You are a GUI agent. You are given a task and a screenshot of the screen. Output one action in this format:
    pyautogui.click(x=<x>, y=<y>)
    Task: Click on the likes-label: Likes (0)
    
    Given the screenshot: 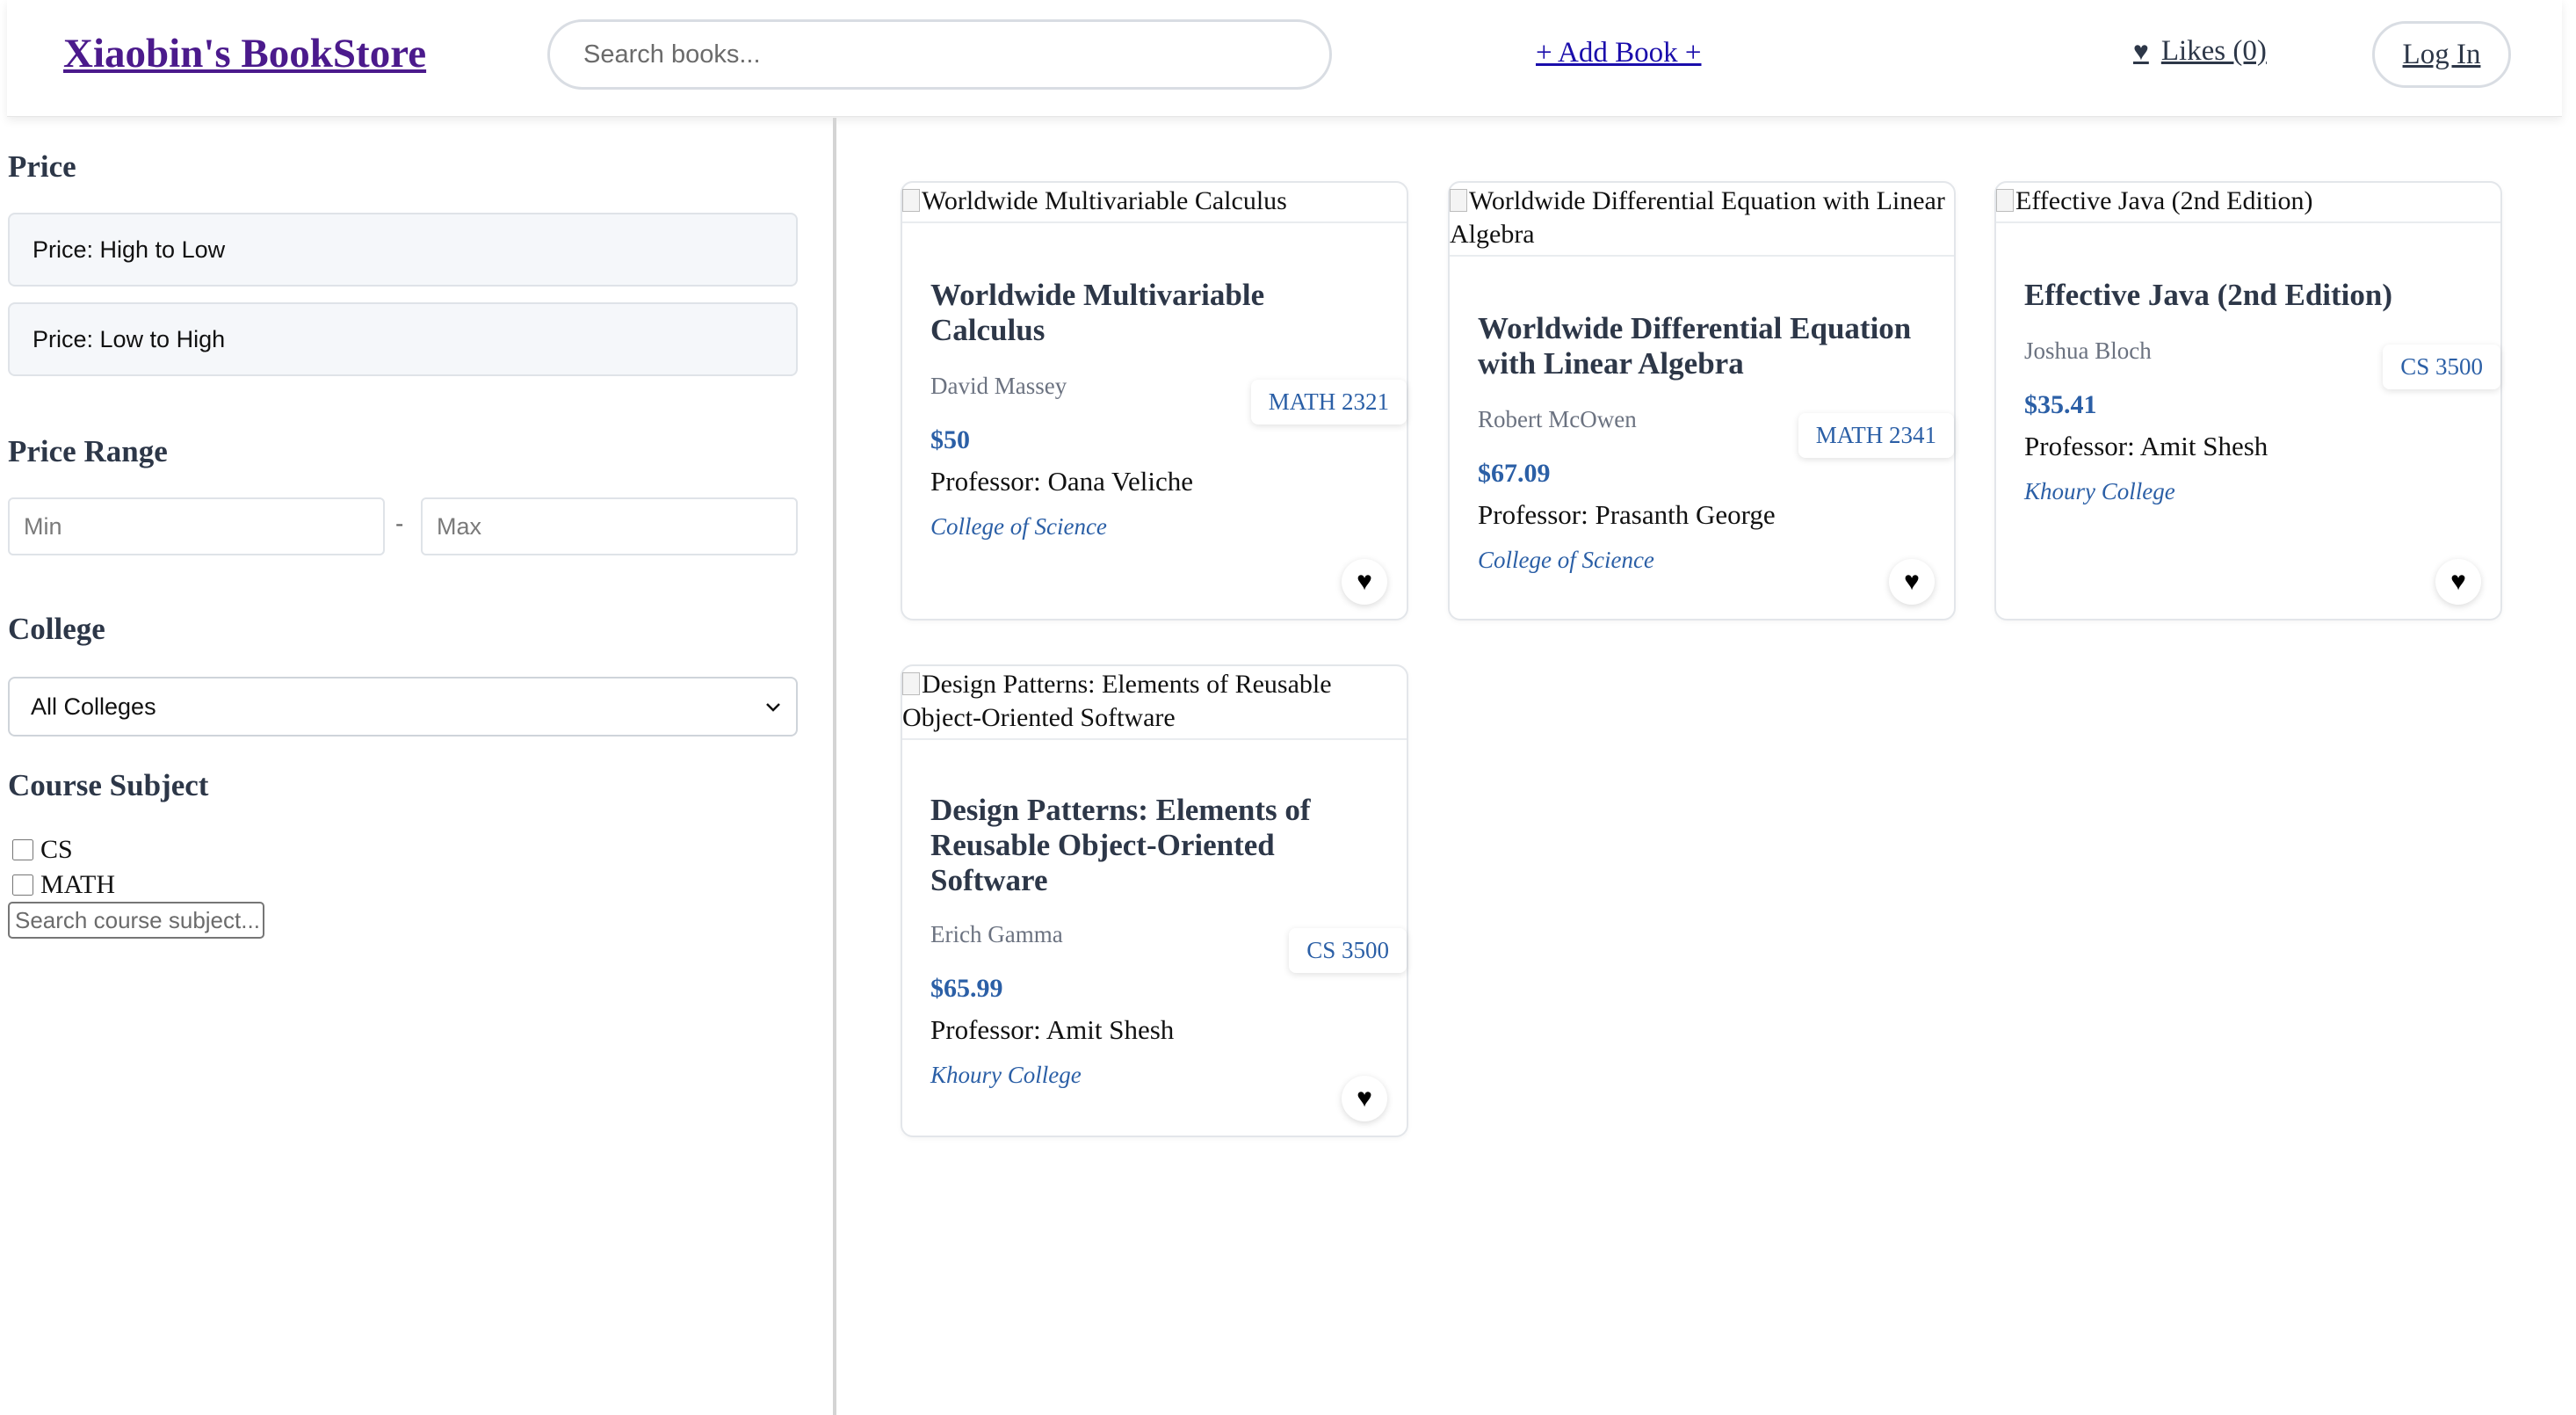 What is the action you would take?
    pyautogui.click(x=2213, y=51)
    